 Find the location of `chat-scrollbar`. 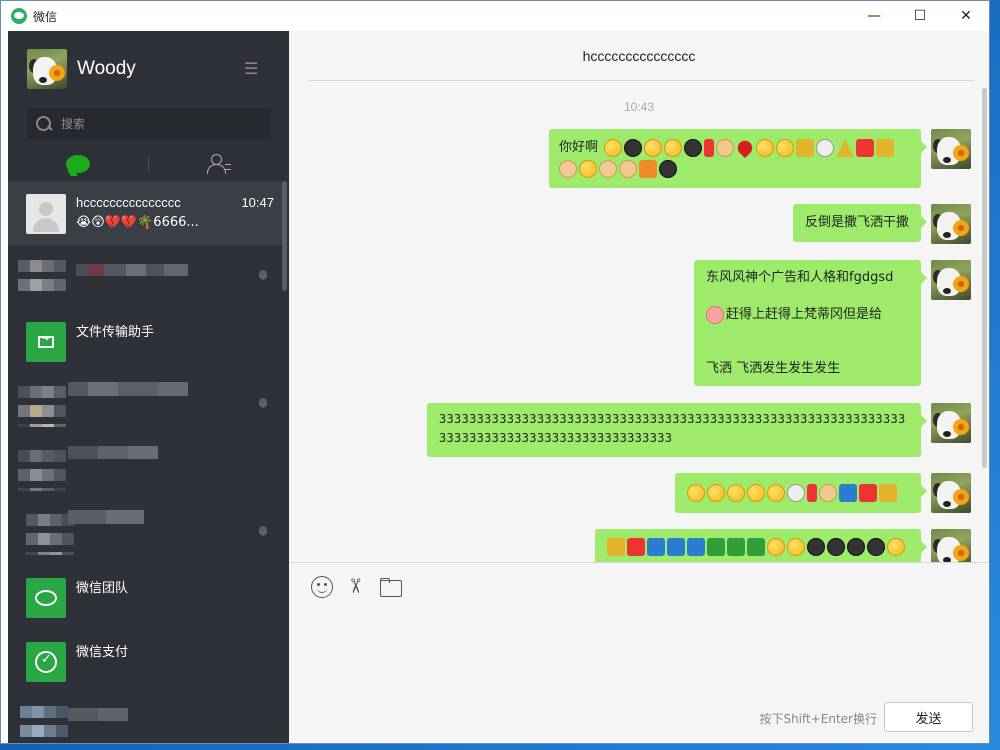

chat-scrollbar is located at coordinates (984, 278).